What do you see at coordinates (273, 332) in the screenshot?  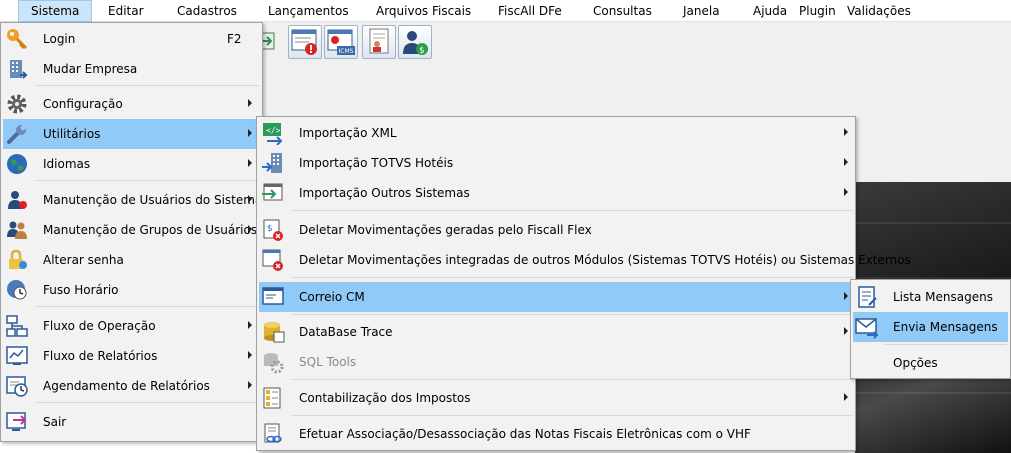 I see `database-icon` at bounding box center [273, 332].